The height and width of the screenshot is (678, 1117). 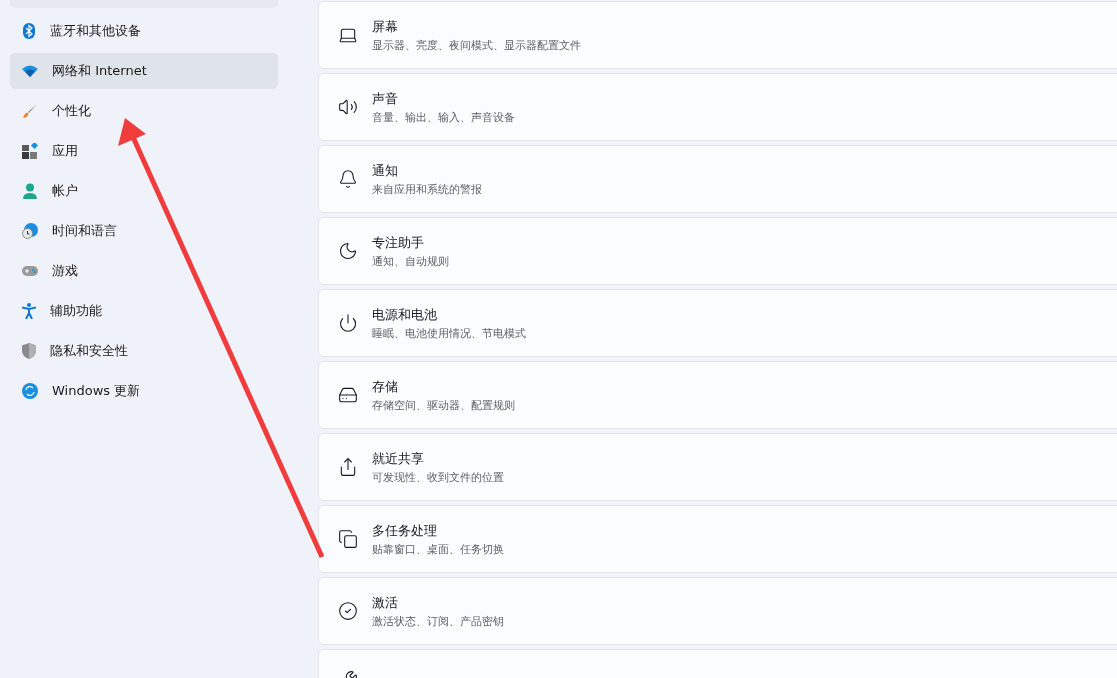 I want to click on sidebar-item: 辅助功能, so click(x=144, y=311).